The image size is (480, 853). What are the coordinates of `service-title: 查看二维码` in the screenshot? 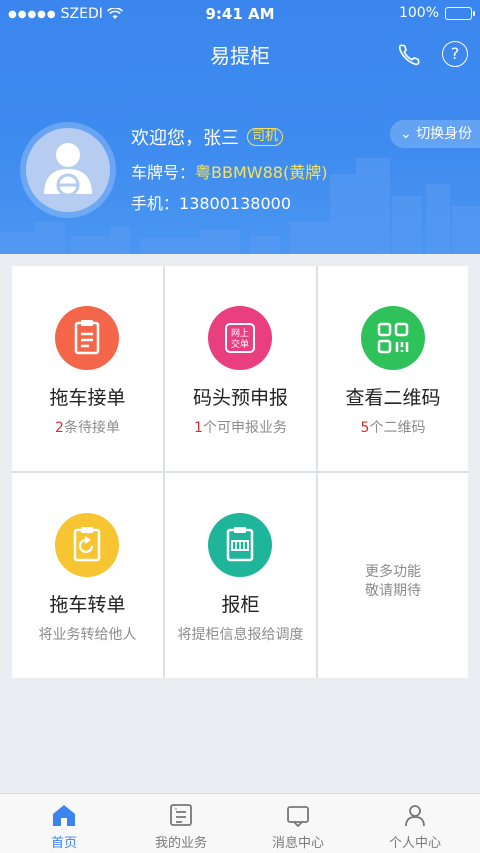 It's located at (393, 398).